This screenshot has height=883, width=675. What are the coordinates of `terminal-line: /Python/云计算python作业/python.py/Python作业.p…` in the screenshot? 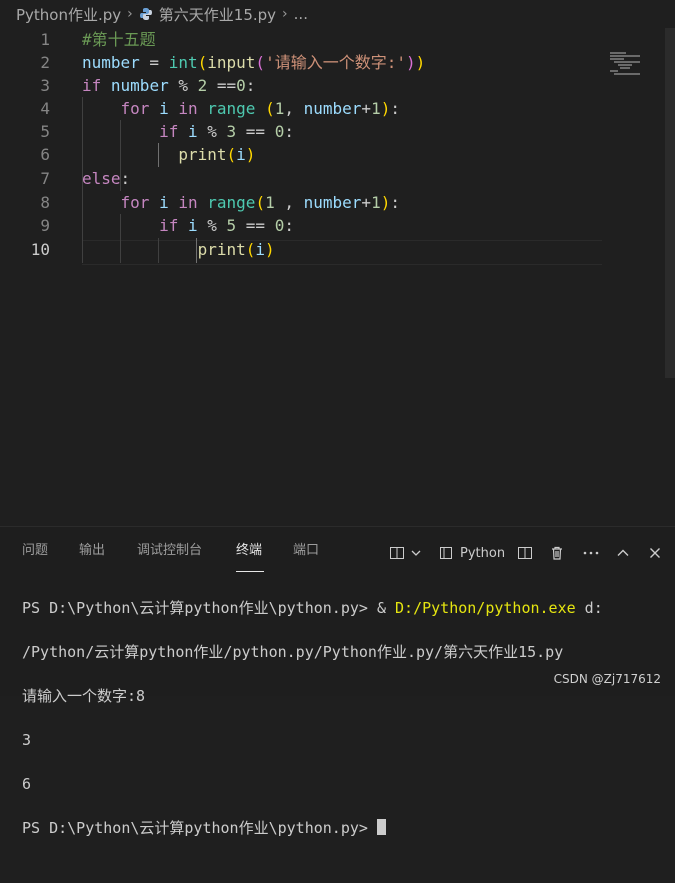 It's located at (293, 652).